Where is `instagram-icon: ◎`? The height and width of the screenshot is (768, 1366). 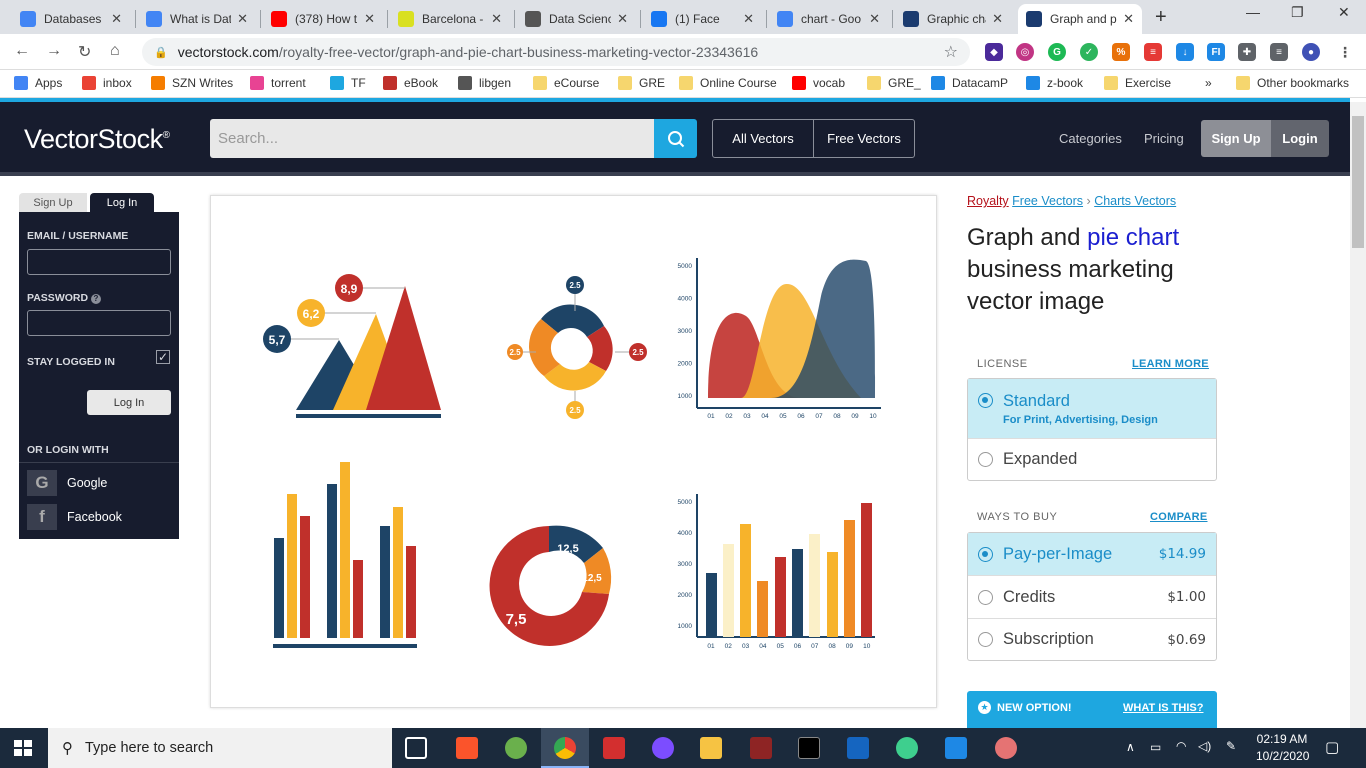 instagram-icon: ◎ is located at coordinates (1025, 52).